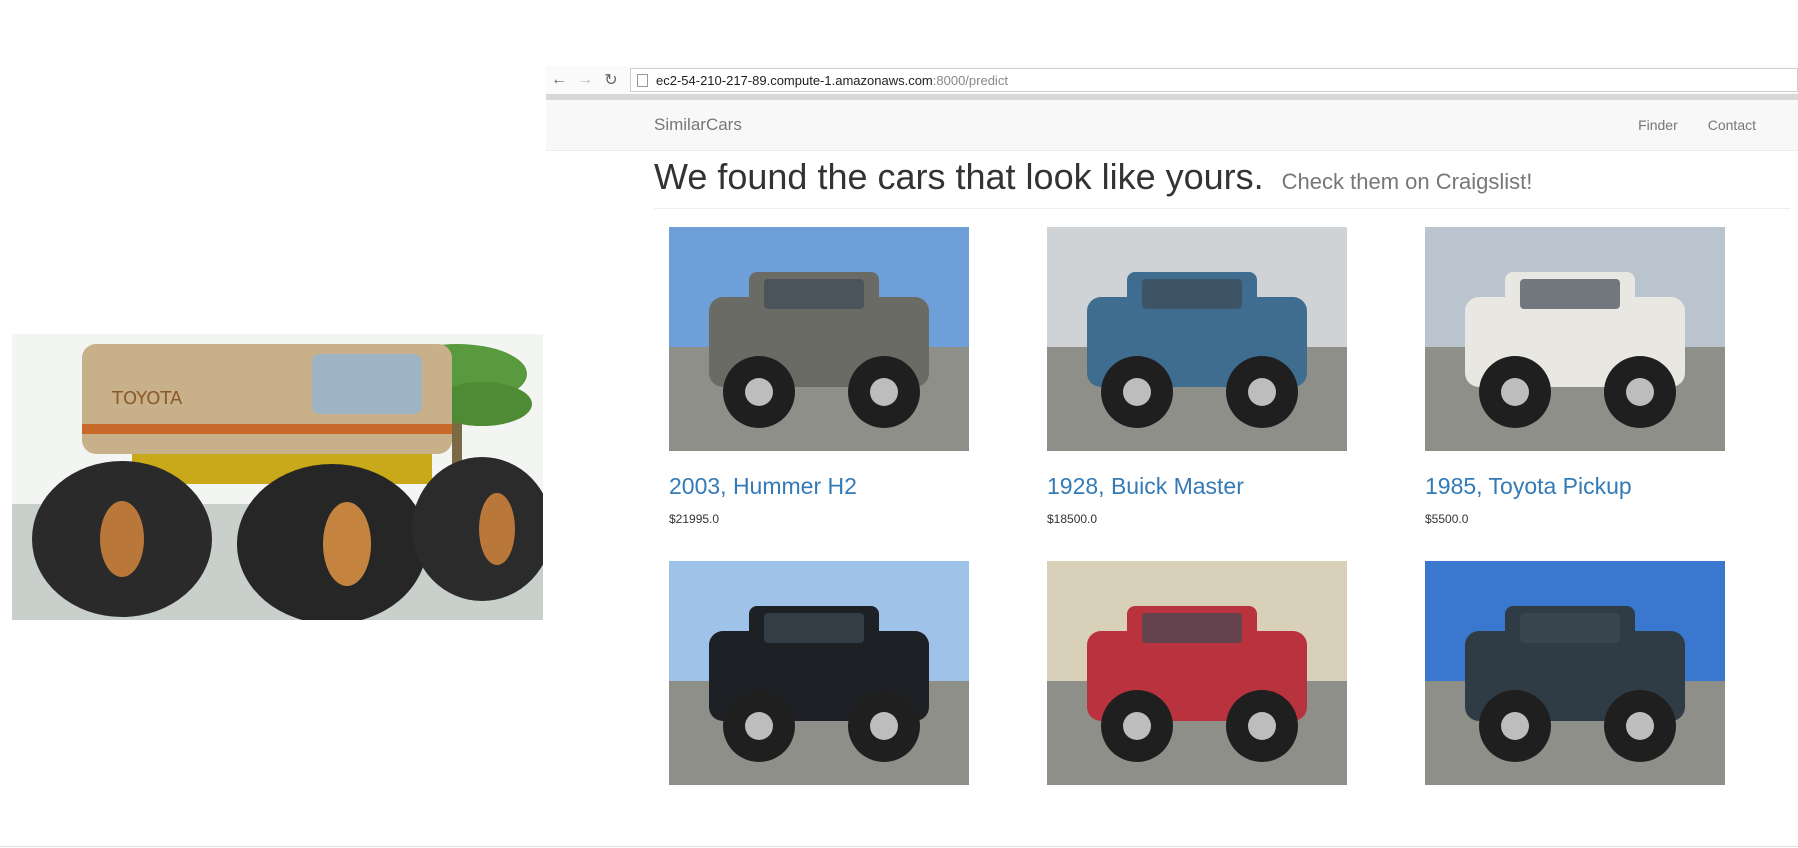  Describe the element at coordinates (1658, 125) in the screenshot. I see `nav-link-finder: Finder` at that location.